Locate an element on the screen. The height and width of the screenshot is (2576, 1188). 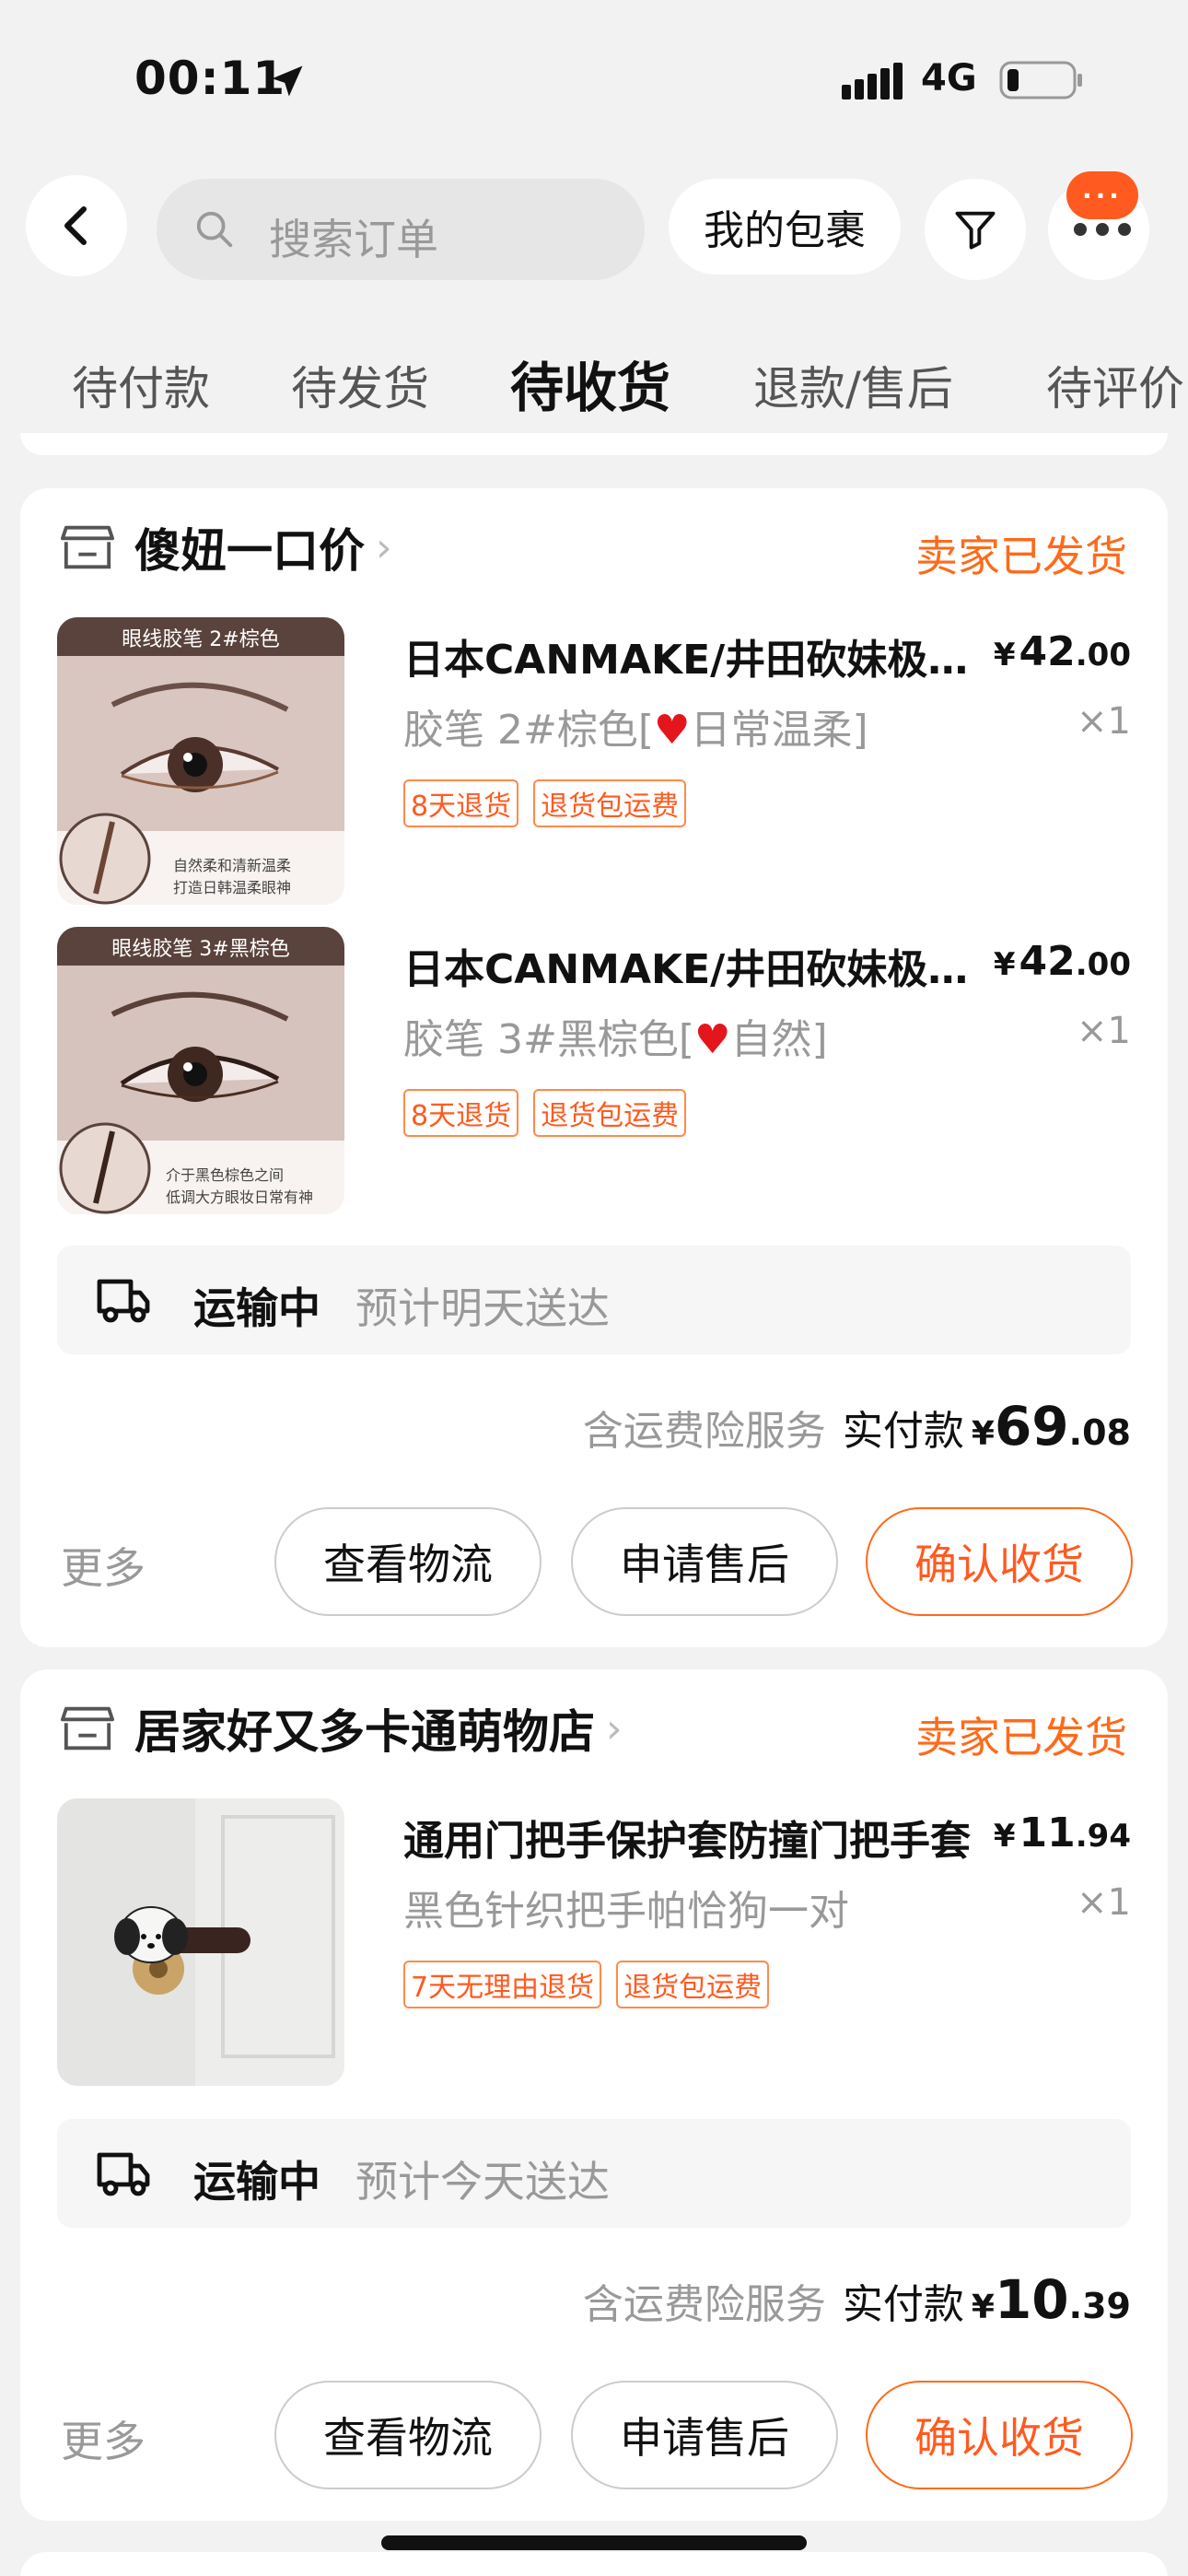
thumb-caption: 眼线胶笔 3#黑棕色 is located at coordinates (201, 949).